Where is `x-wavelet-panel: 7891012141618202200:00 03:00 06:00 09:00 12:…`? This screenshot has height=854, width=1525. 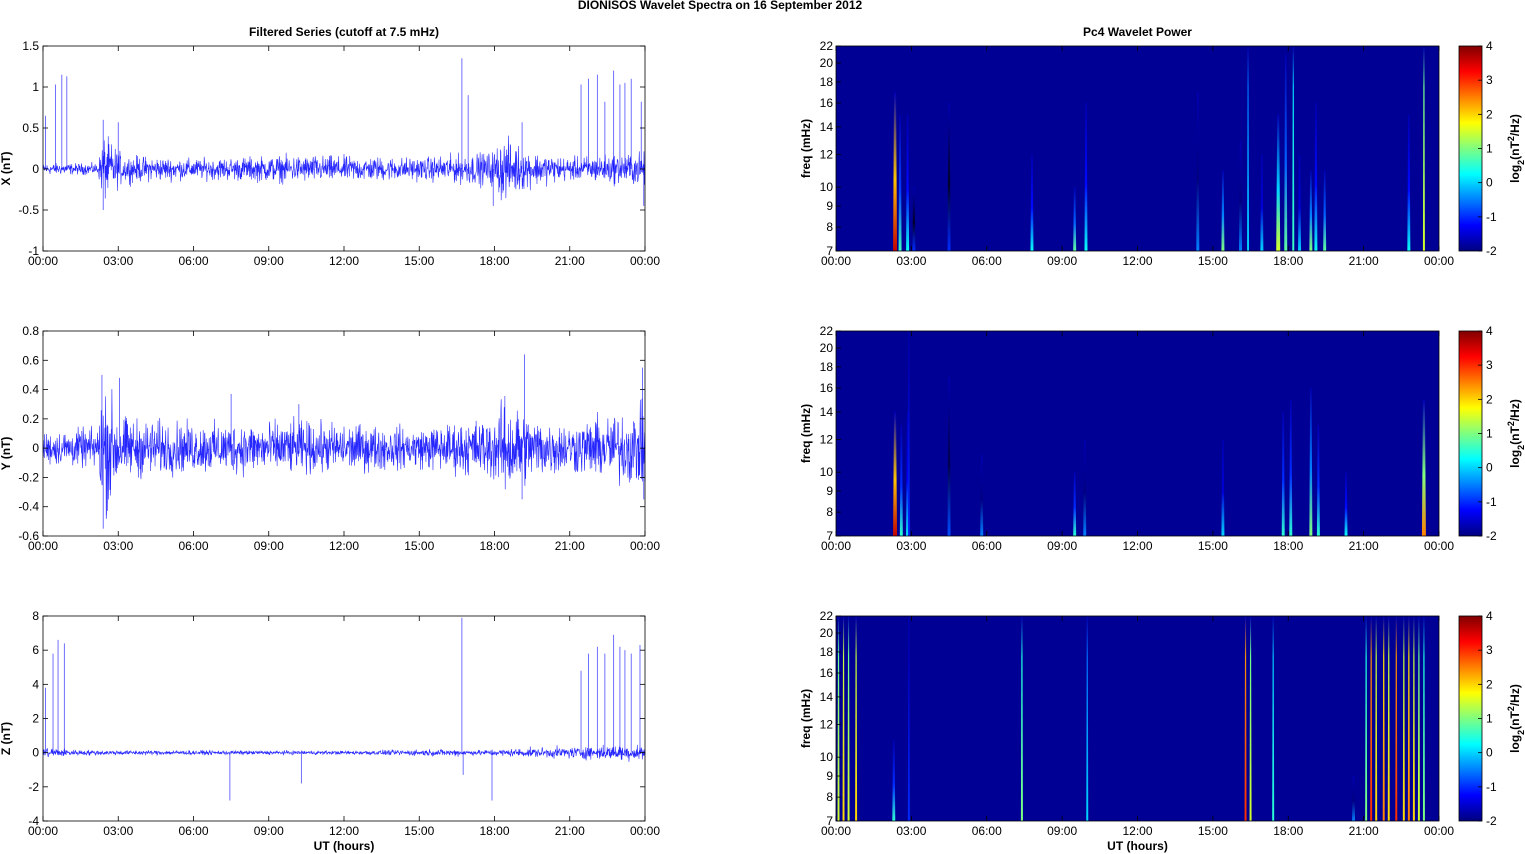 x-wavelet-panel: 7891012141618202200:00 03:00 06:00 09:00 12:… is located at coordinates (1162, 146).